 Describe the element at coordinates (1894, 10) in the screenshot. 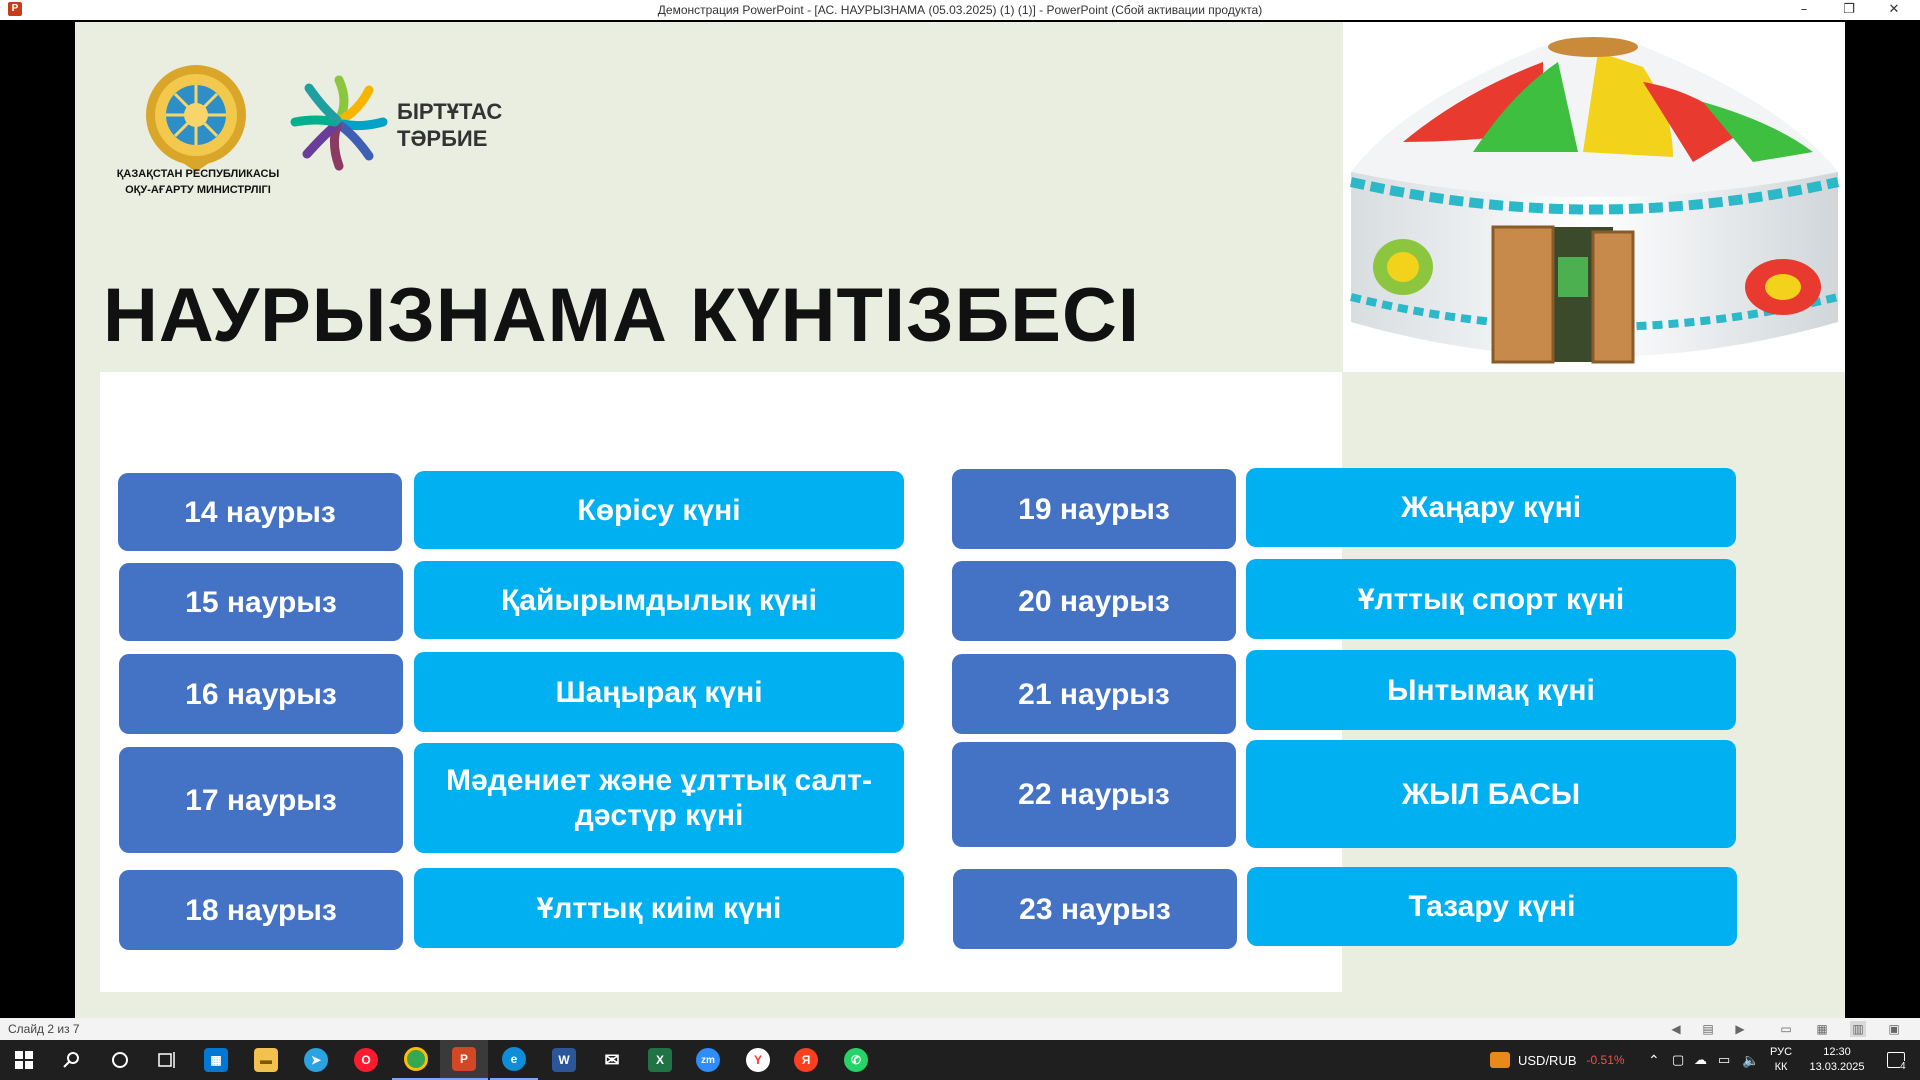

I see `close-icon: ✕` at that location.